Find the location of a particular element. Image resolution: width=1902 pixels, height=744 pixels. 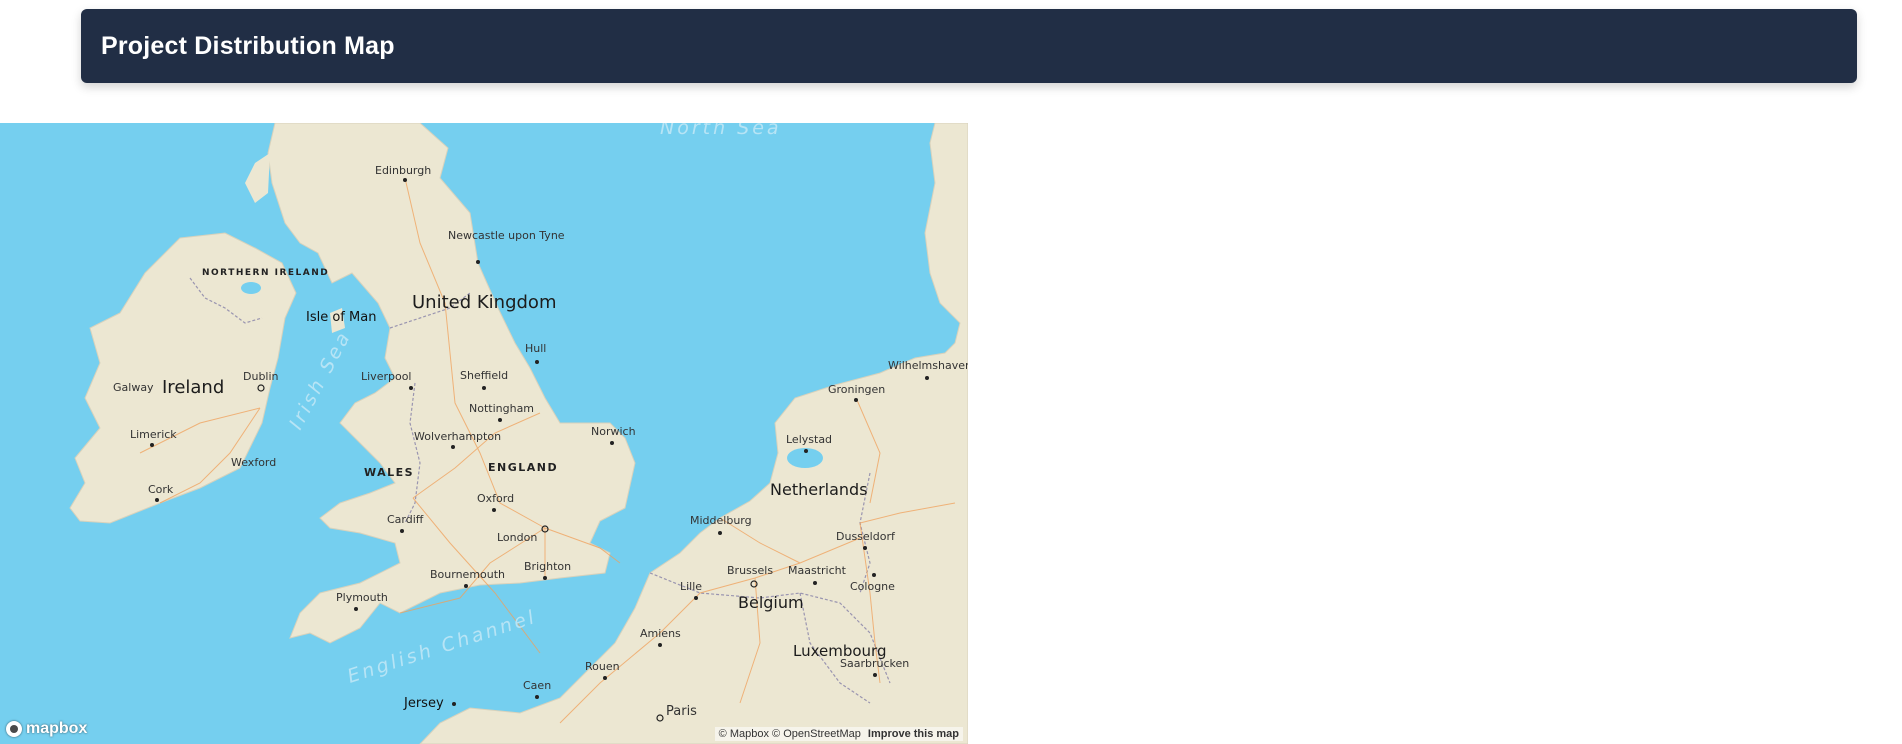

attribution-osm-link: © OpenStreetMap is located at coordinates (816, 734).